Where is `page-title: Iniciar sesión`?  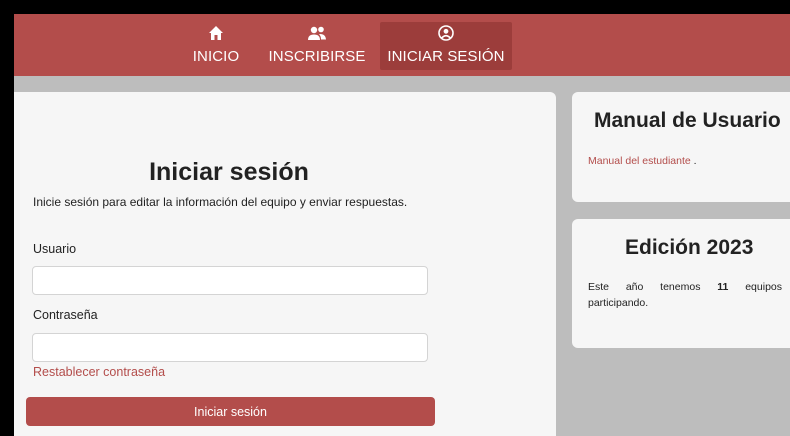 page-title: Iniciar sesión is located at coordinates (229, 172).